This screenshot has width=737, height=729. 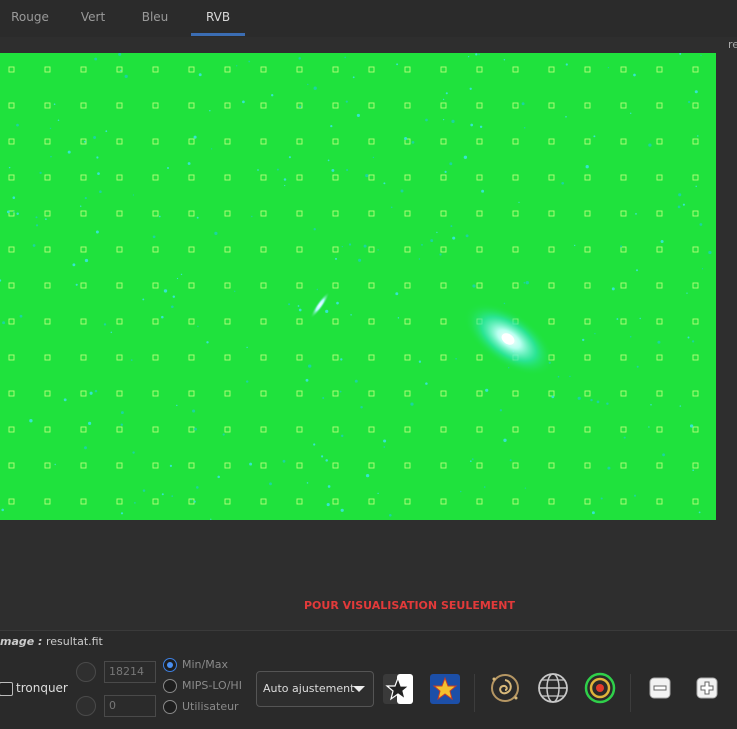 I want to click on tab-vert: Vert, so click(x=93, y=18).